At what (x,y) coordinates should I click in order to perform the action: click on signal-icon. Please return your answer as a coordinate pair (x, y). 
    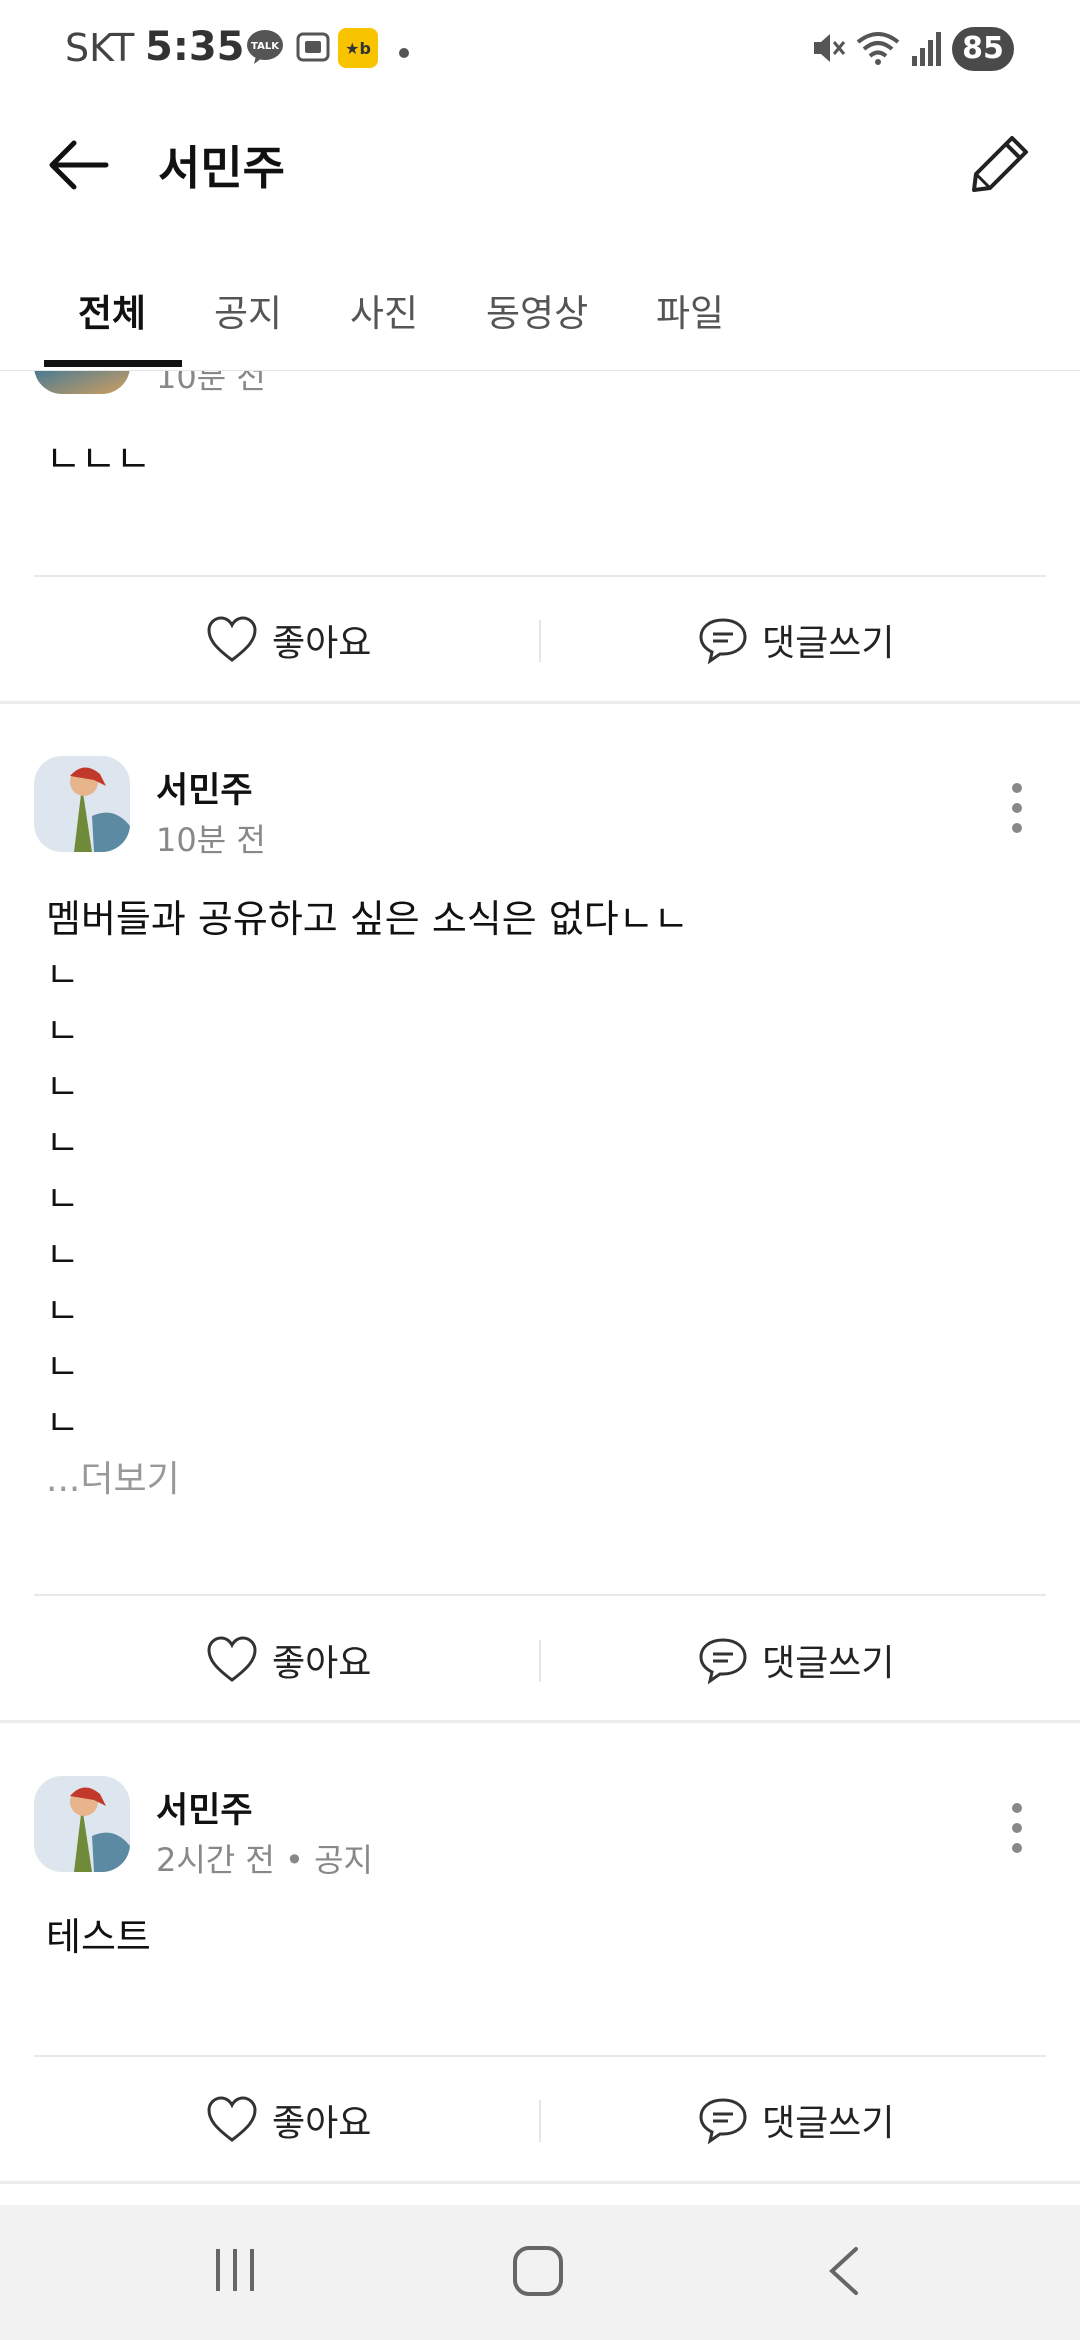
    Looking at the image, I should click on (926, 50).